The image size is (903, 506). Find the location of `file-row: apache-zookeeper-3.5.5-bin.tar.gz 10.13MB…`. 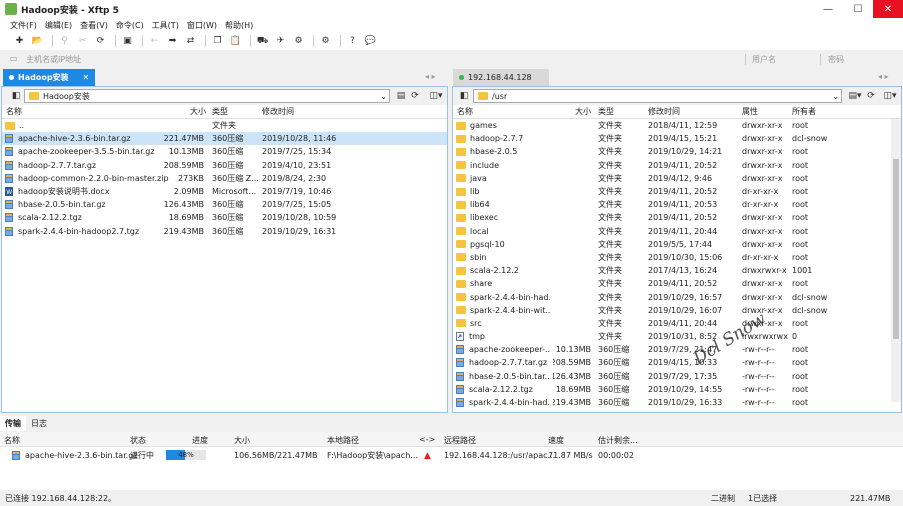

file-row: apache-zookeeper-3.5.5-bin.tar.gz 10.13MB… is located at coordinates (224, 151).